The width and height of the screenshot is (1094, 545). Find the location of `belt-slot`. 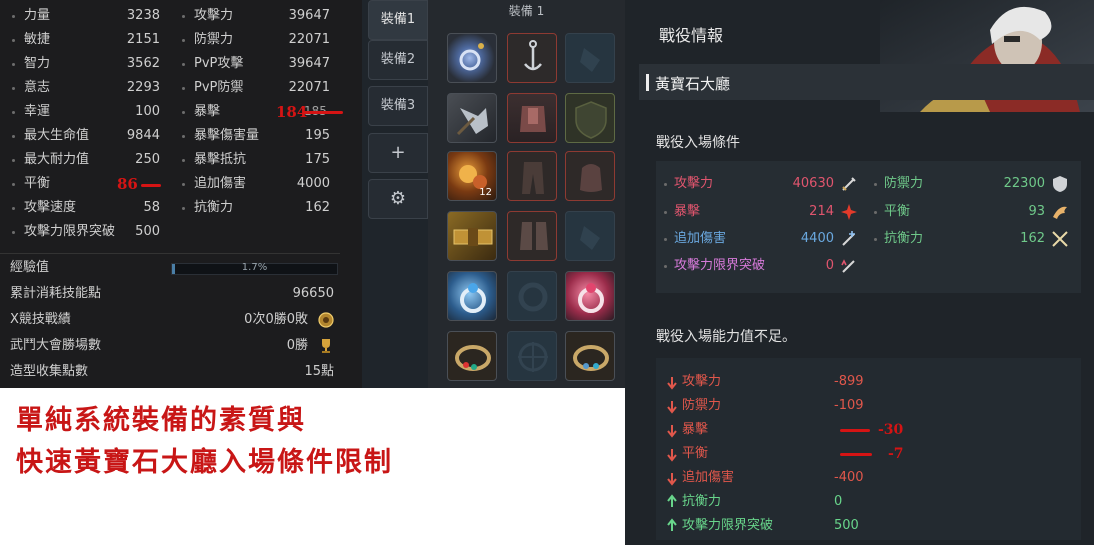

belt-slot is located at coordinates (472, 236).